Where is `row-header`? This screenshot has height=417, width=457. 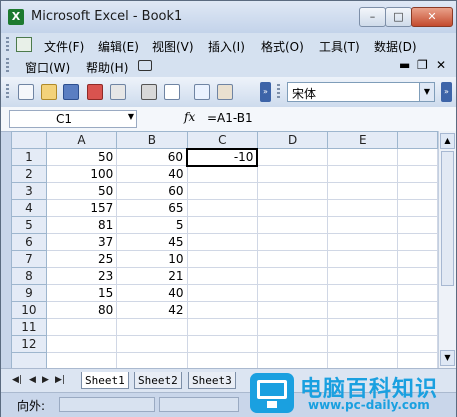 row-header is located at coordinates (29, 360).